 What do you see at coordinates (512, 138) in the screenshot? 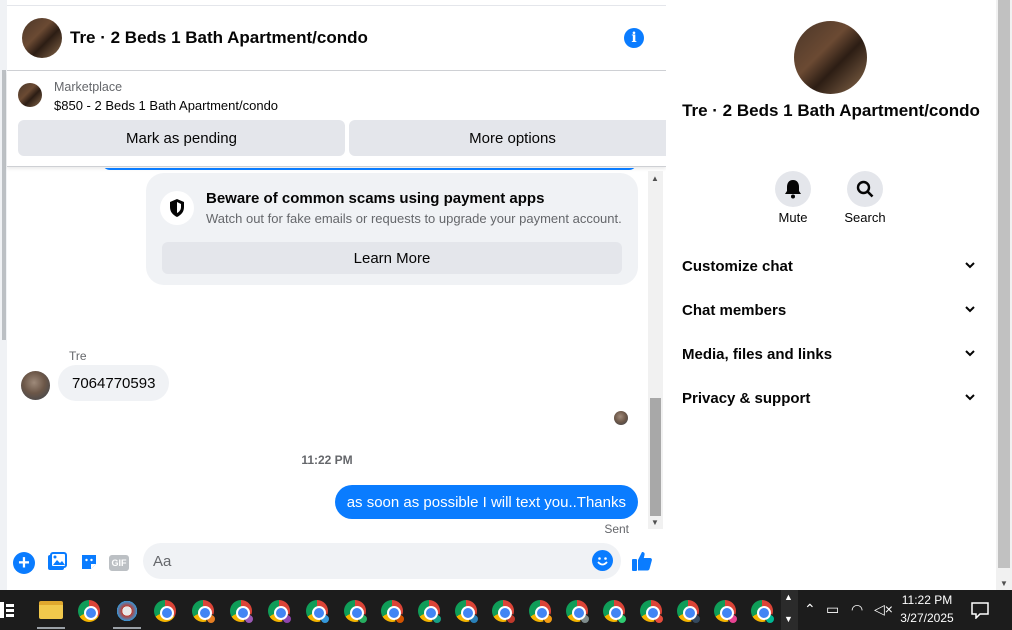
I see `more-options-button: More options` at bounding box center [512, 138].